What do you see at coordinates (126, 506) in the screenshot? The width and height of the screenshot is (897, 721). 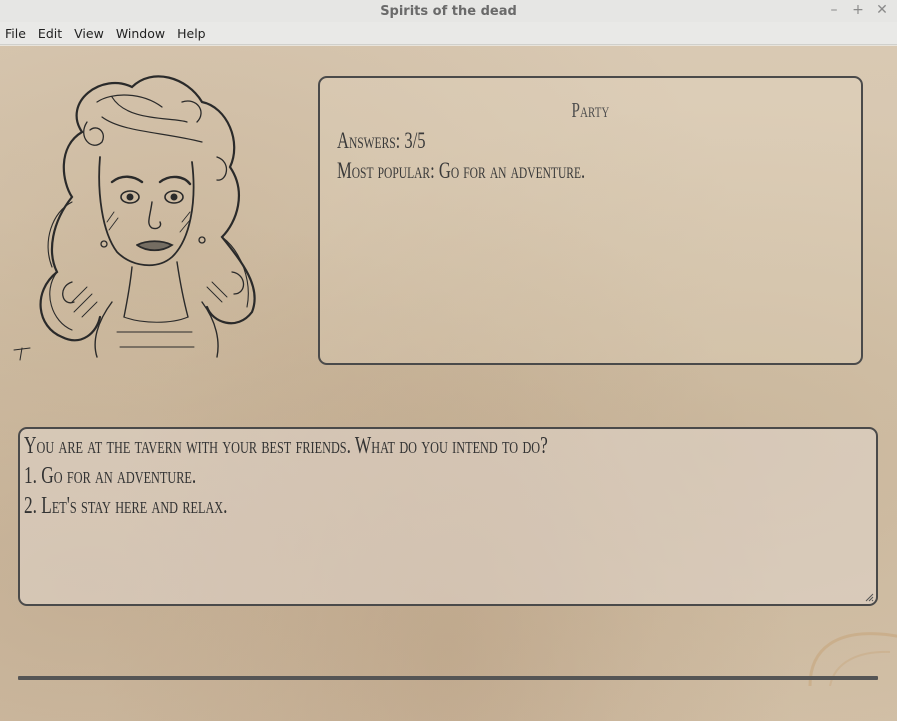 I see `option-2: 2. Let's stay here and relax.` at bounding box center [126, 506].